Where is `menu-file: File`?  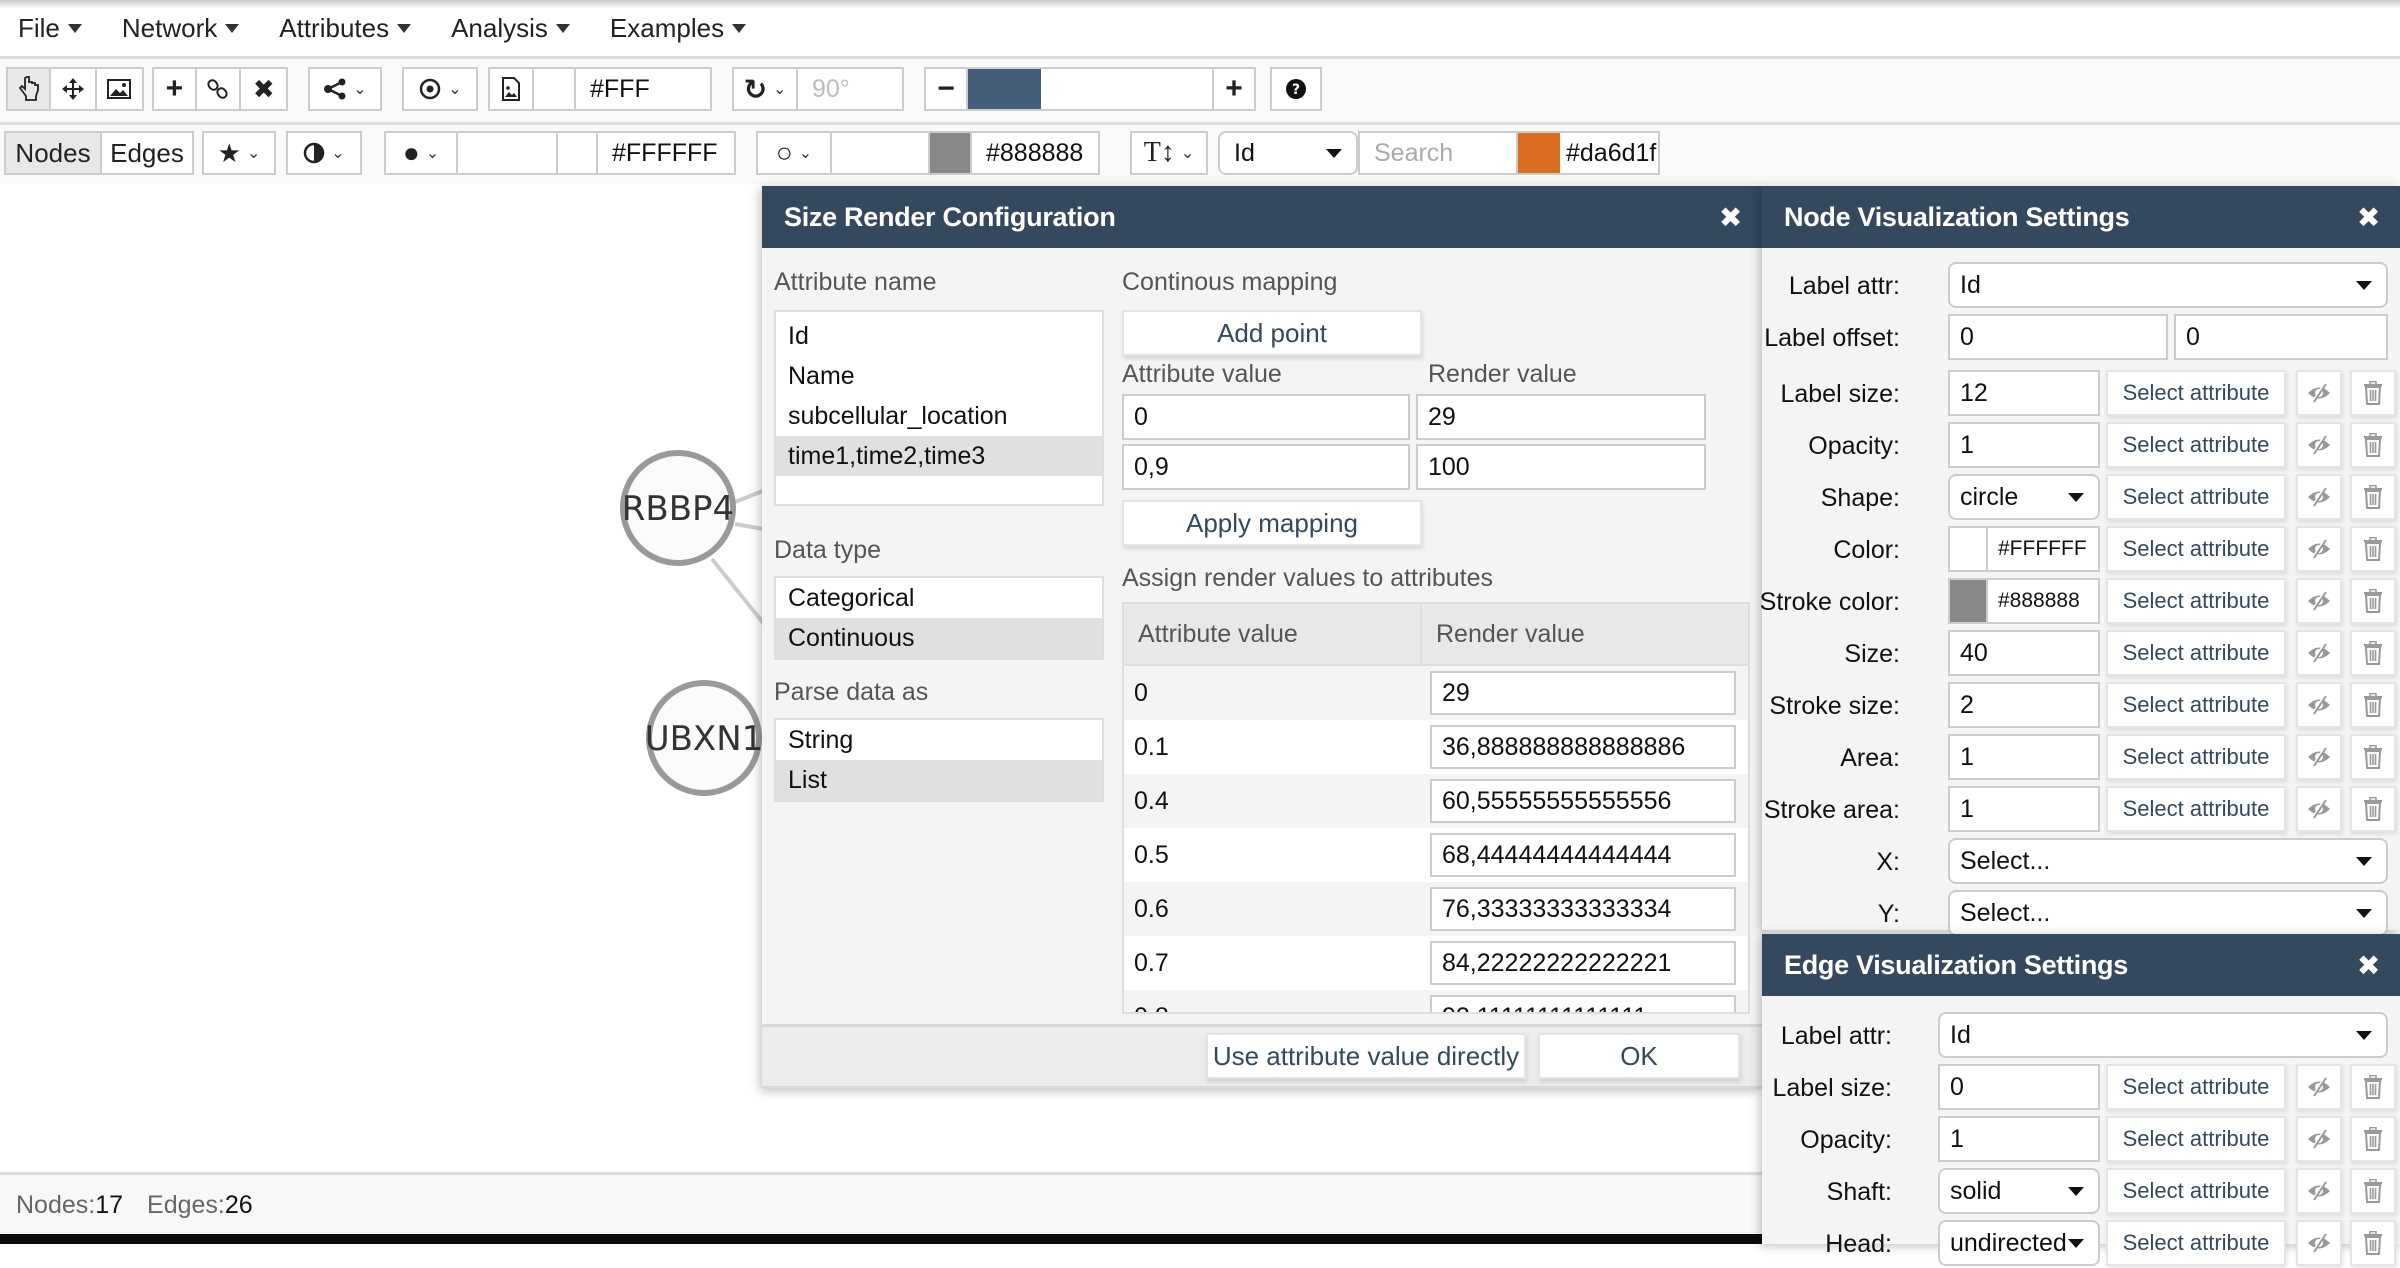
menu-file: File is located at coordinates (50, 28).